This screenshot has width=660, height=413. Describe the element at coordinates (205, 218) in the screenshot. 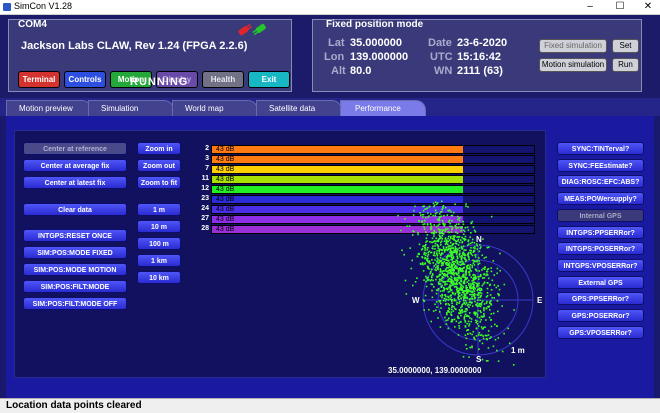

I see `satellite-prn: 27` at that location.